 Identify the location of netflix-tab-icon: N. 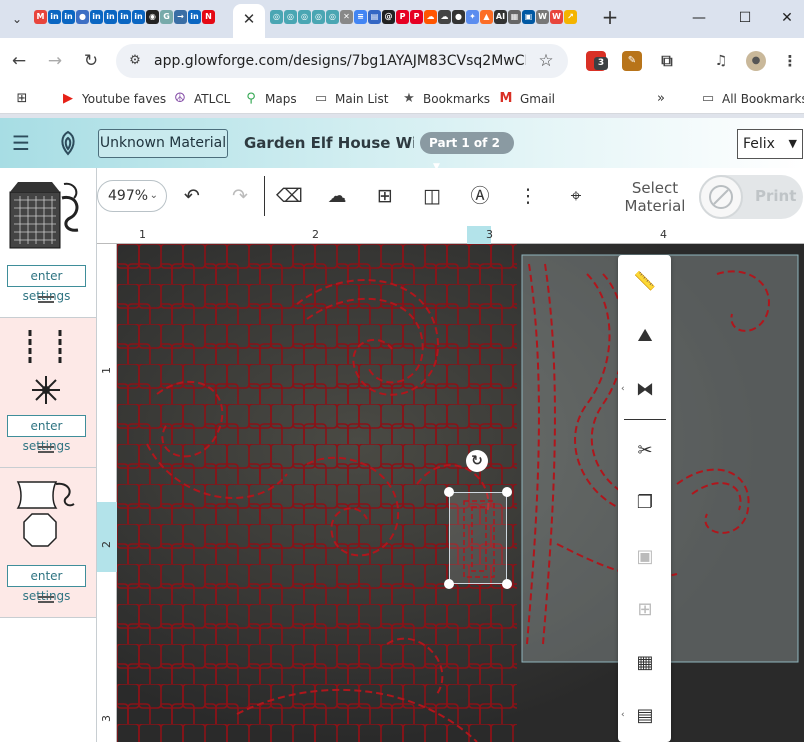
(208, 17).